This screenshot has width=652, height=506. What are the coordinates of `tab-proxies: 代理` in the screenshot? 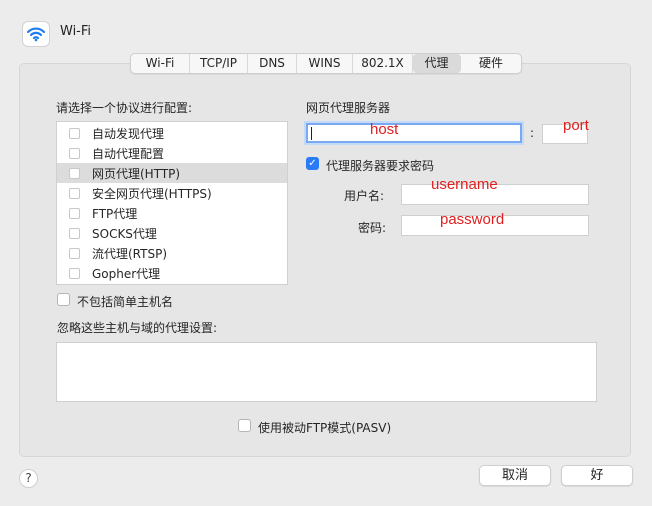 It's located at (437, 63).